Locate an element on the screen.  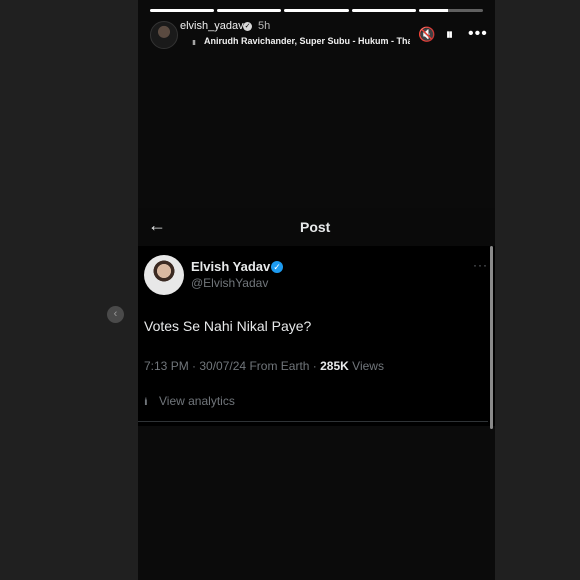
tweet-date: 30/07/24 is located at coordinates (223, 366).